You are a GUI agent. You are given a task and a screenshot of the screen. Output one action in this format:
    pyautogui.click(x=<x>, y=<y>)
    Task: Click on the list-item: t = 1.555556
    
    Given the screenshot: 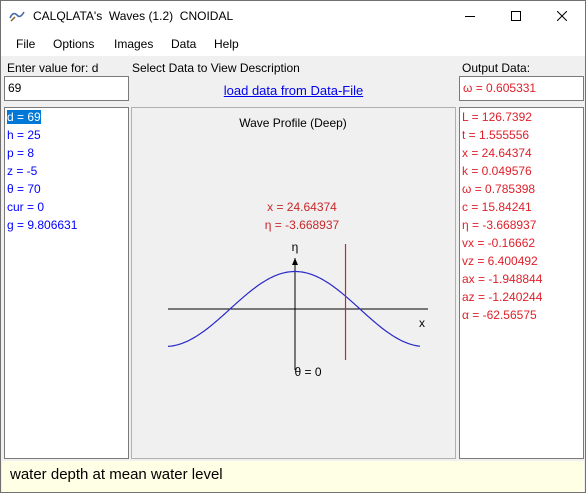 What is the action you would take?
    pyautogui.click(x=496, y=135)
    